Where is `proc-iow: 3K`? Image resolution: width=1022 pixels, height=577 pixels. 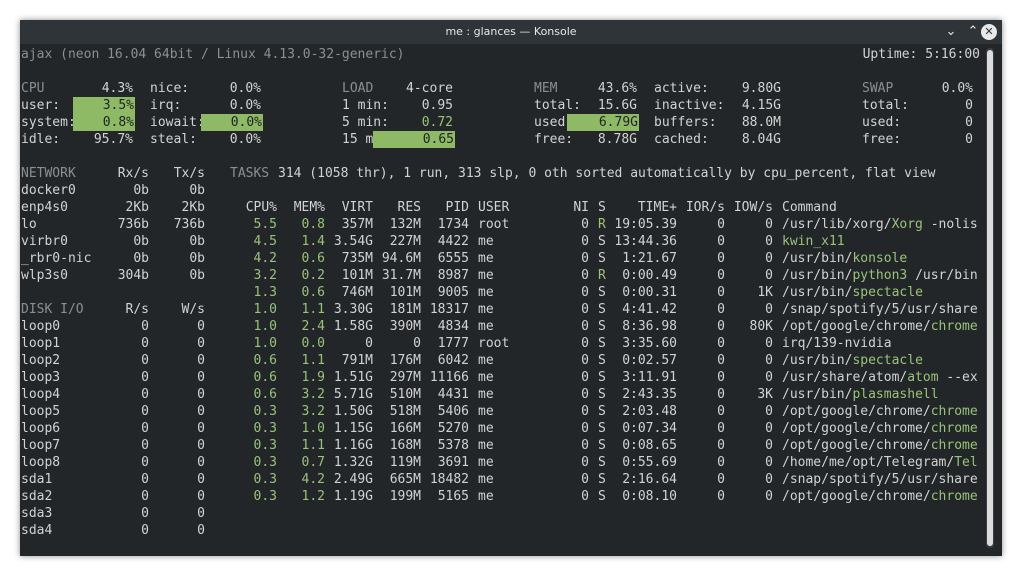
proc-iow: 3K is located at coordinates (765, 394).